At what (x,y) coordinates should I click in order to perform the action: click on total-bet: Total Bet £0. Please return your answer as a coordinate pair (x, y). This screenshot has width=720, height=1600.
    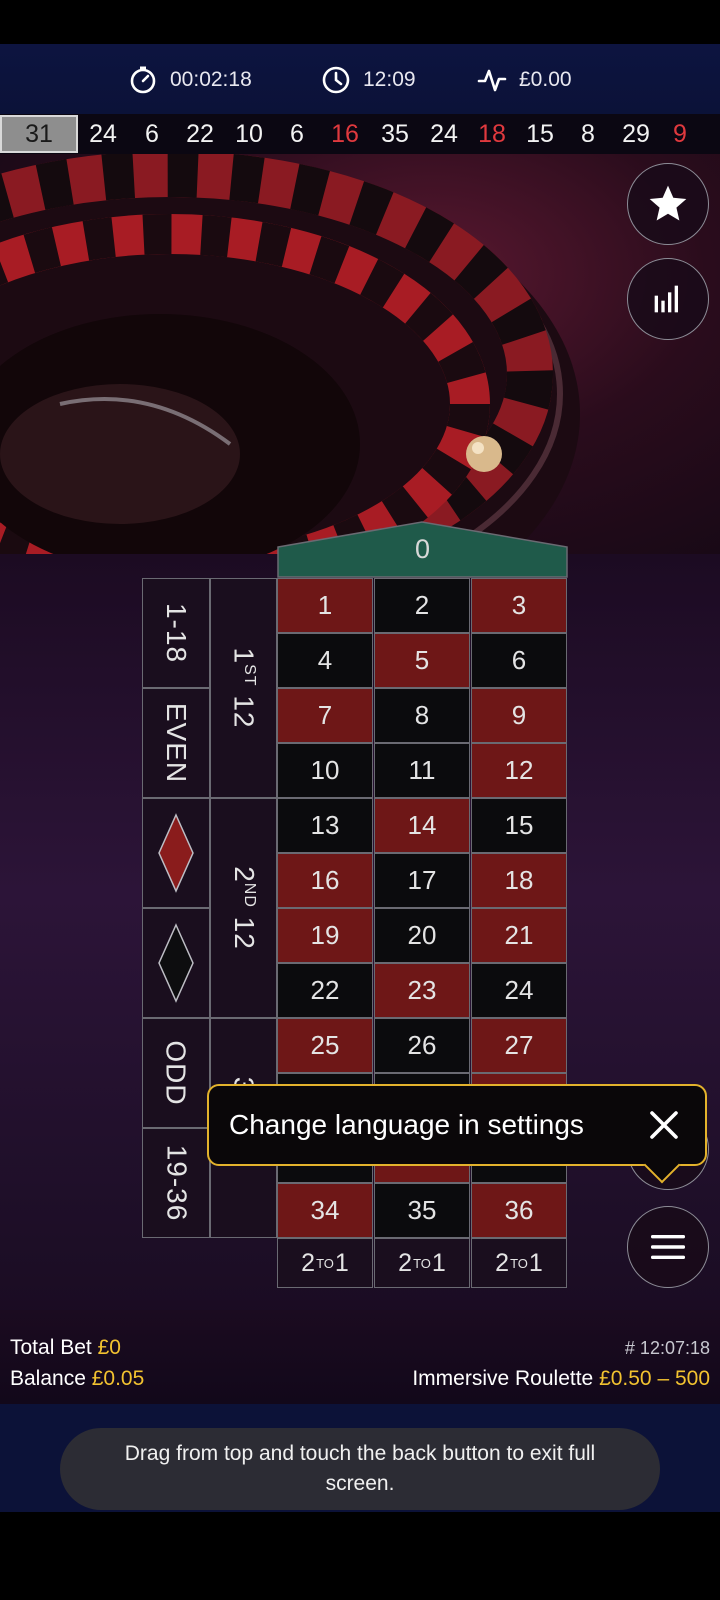
    Looking at the image, I should click on (65, 1348).